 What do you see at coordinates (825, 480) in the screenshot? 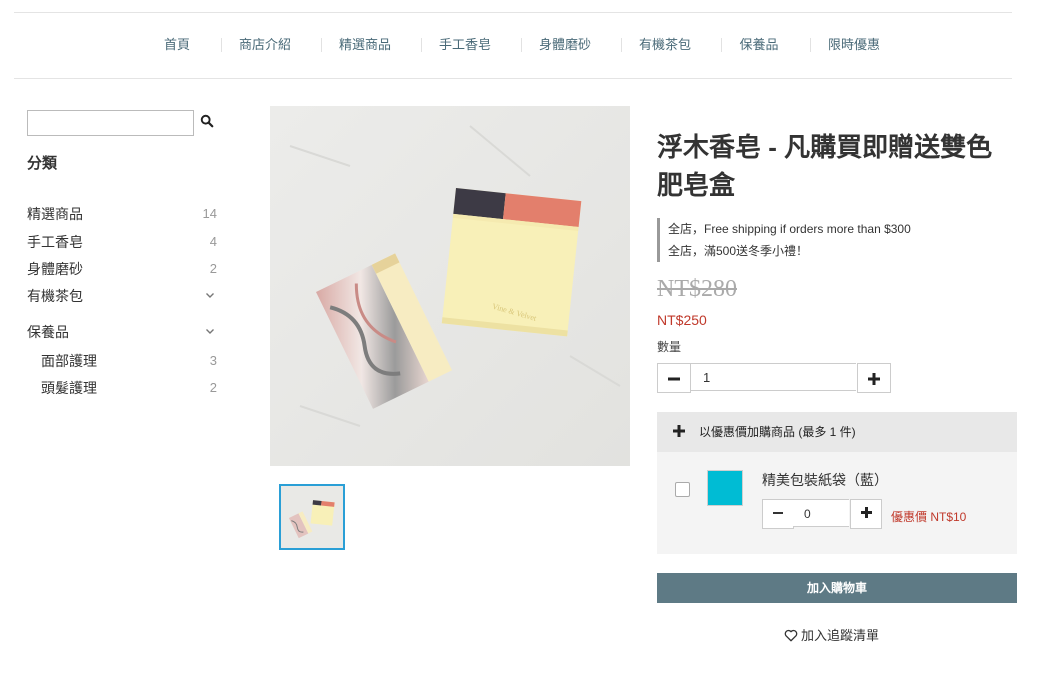
I see `addon-item-name: 精美包裝紙袋（藍）` at bounding box center [825, 480].